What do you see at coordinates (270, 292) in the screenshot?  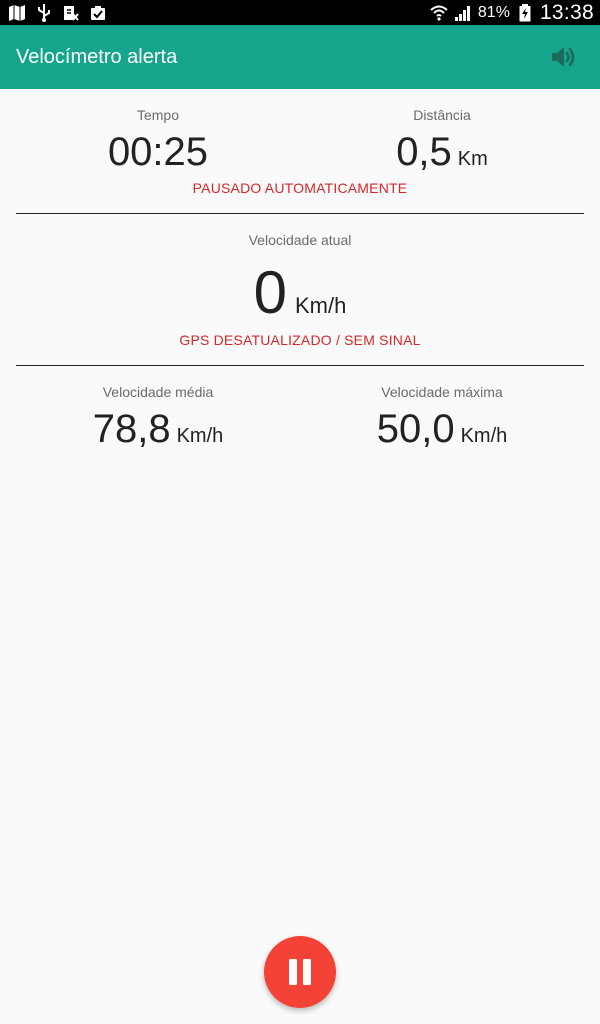 I see `current-speed-number: 0` at bounding box center [270, 292].